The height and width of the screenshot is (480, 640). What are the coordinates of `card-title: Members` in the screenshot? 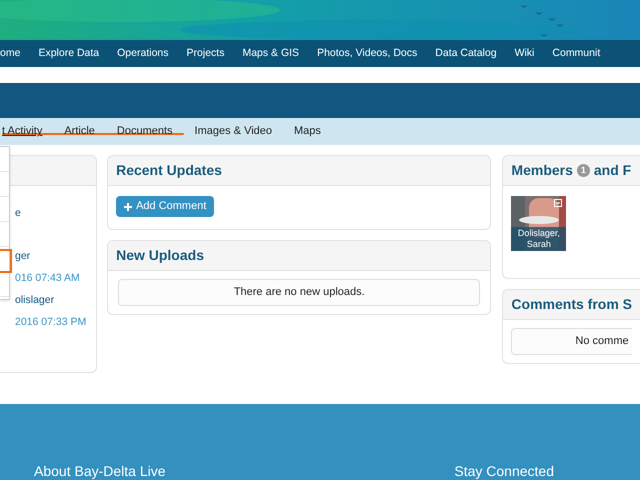 It's located at (542, 170).